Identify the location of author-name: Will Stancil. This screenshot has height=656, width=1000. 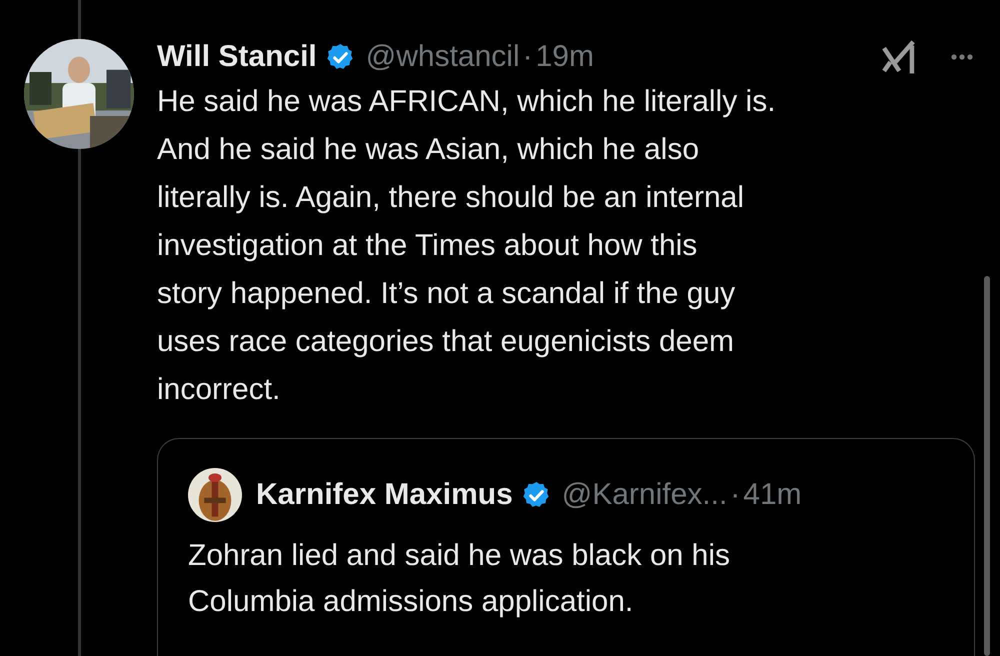
(237, 57).